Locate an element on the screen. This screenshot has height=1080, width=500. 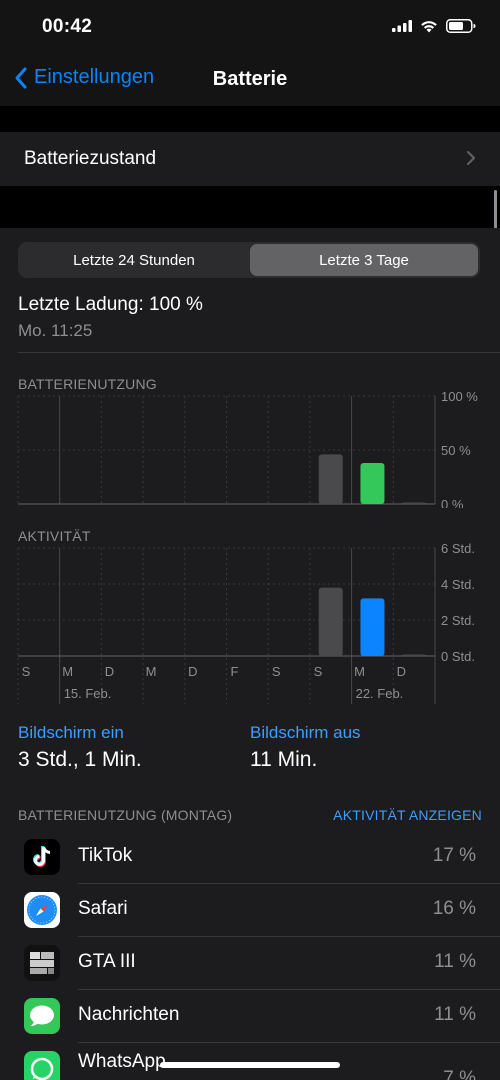
y-tick-label: 100 % is located at coordinates (459, 396).